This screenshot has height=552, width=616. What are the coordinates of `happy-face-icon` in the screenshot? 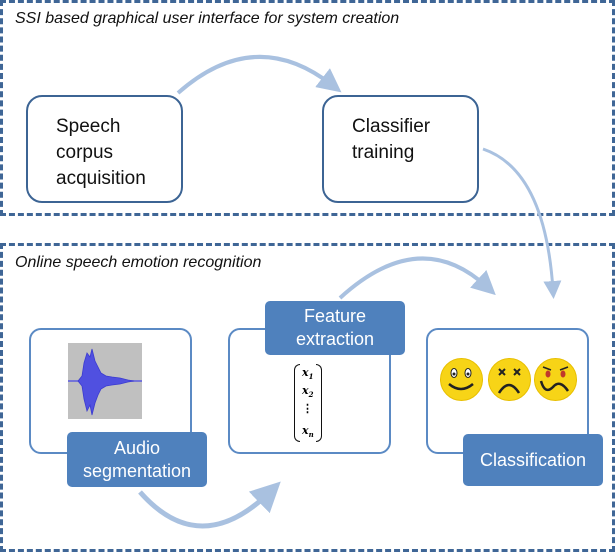 It's located at (461, 379).